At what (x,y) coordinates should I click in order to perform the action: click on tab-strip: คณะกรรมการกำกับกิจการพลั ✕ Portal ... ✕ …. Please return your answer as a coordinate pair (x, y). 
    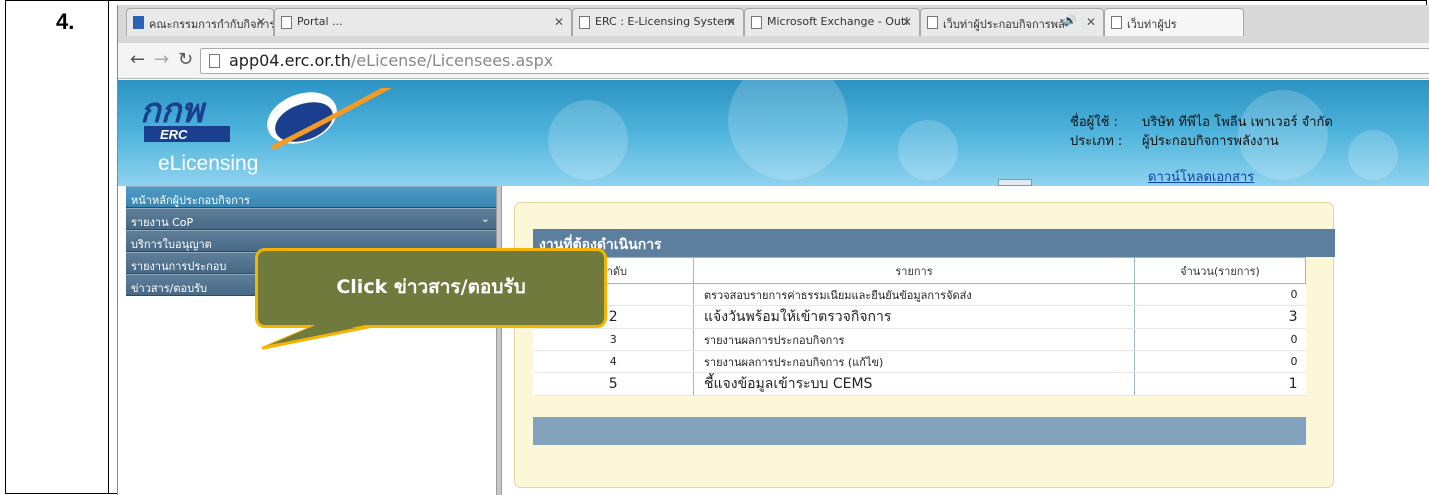
    Looking at the image, I should click on (773, 24).